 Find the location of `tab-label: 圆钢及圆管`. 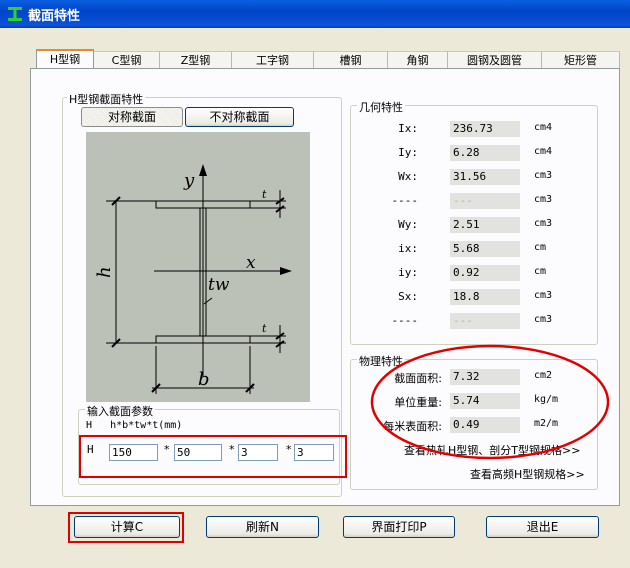

tab-label: 圆钢及圆管 is located at coordinates (494, 60).